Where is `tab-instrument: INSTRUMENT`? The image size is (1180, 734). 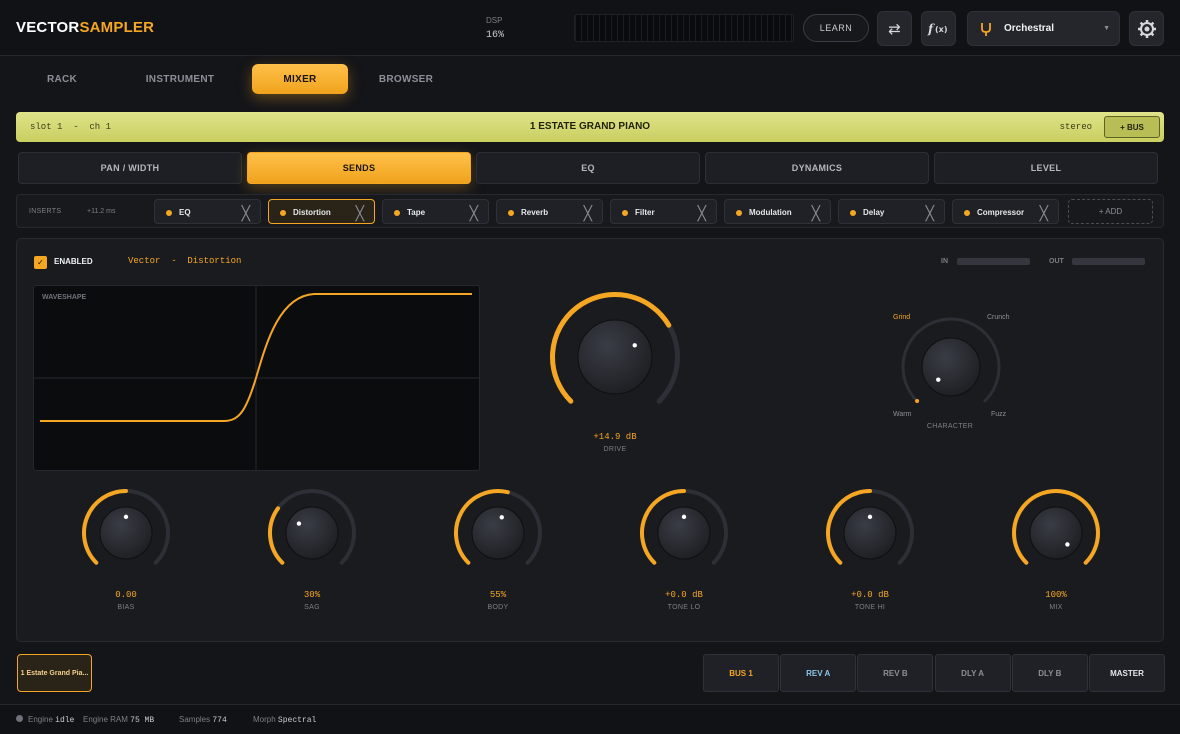
tab-instrument: INSTRUMENT is located at coordinates (180, 79).